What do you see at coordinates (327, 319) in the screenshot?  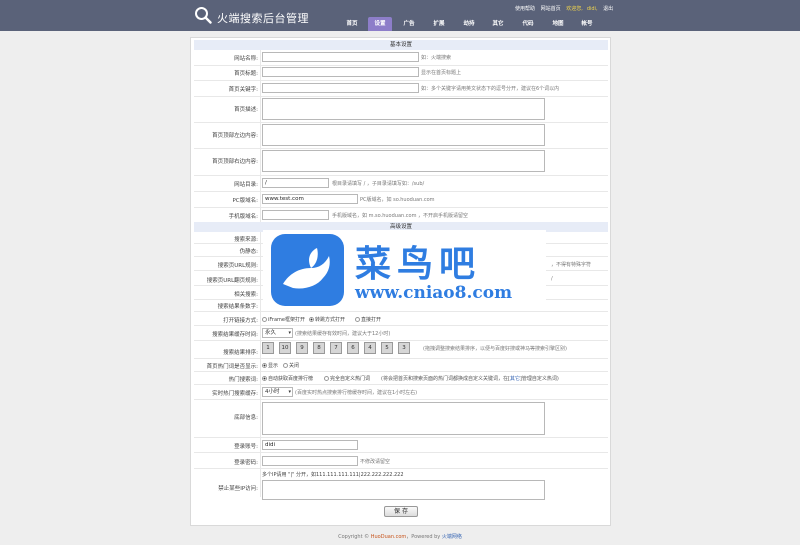 I see `open-mode-redirect: 转跳方式打开` at bounding box center [327, 319].